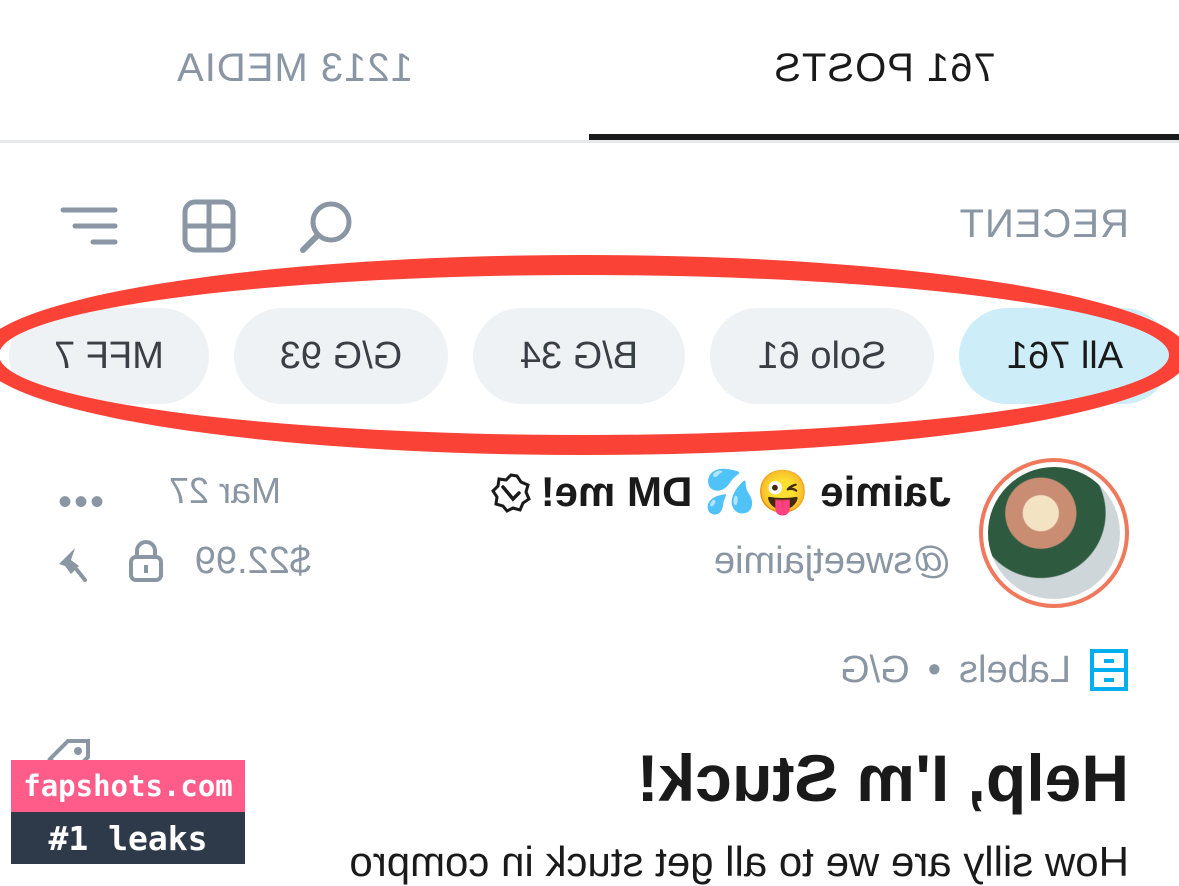 The width and height of the screenshot is (1179, 886). I want to click on more-options-icon: •••, so click(80, 502).